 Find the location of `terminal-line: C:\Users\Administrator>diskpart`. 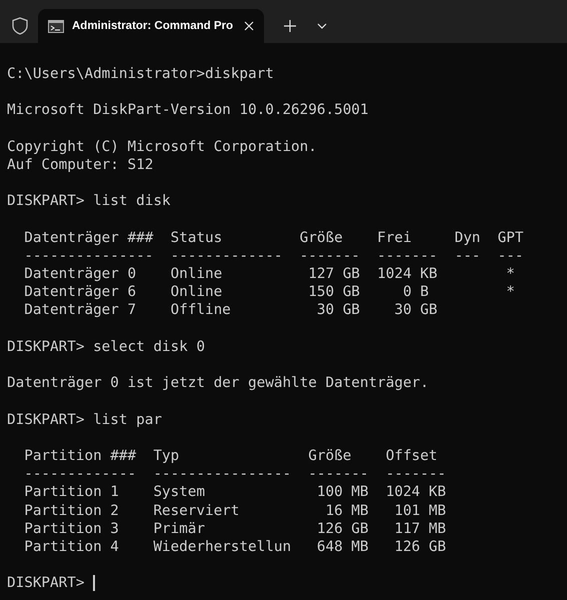

terminal-line: C:\Users\Administrator>diskpart is located at coordinates (140, 74).